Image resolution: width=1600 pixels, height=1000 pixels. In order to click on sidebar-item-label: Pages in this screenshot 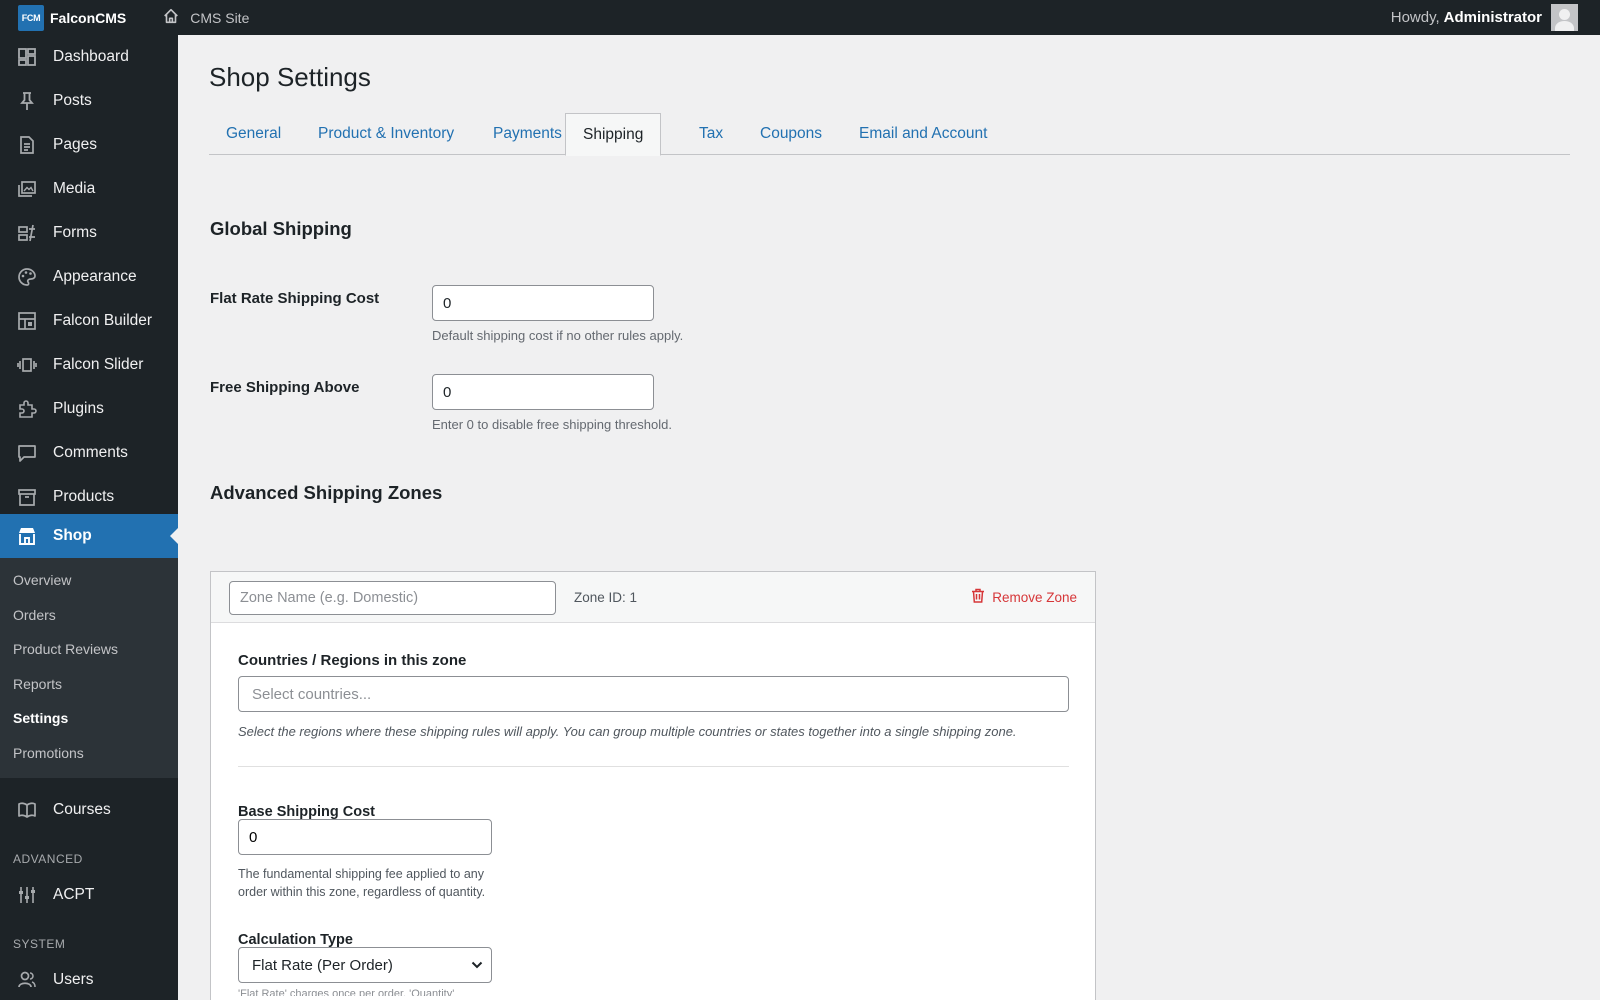, I will do `click(75, 144)`.